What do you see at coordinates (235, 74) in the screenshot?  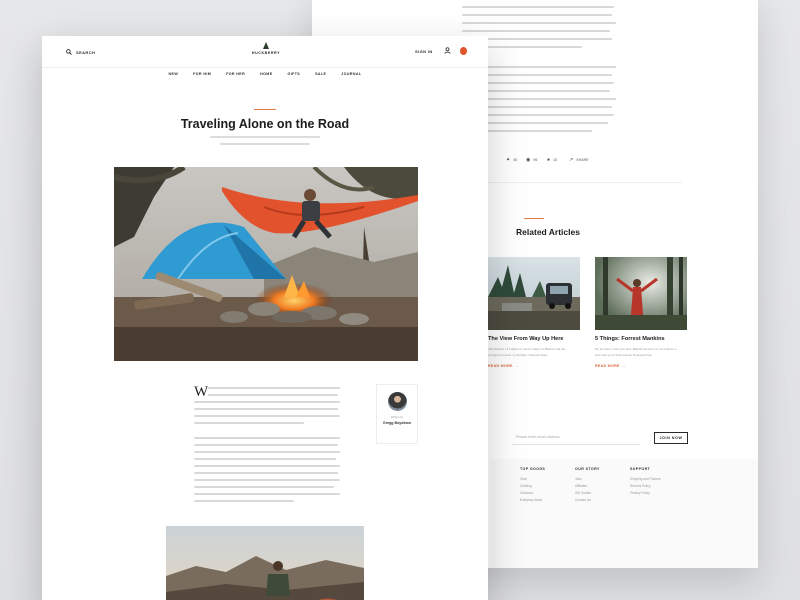 I see `nav-item: FOR HER` at bounding box center [235, 74].